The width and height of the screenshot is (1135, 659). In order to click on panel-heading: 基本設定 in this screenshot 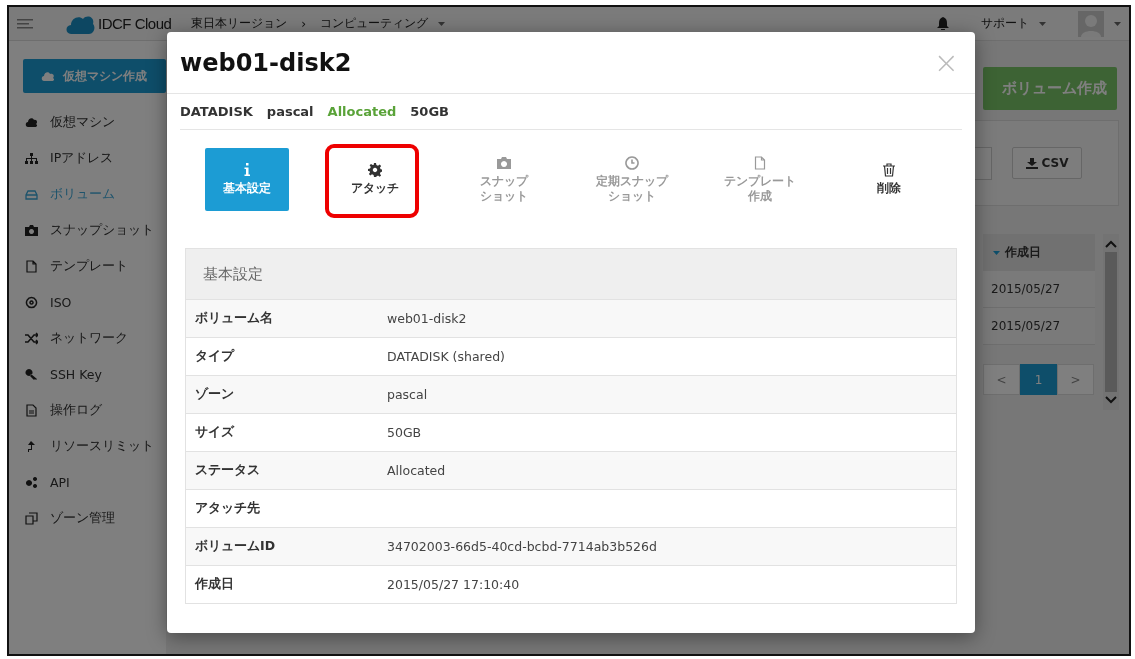, I will do `click(571, 274)`.